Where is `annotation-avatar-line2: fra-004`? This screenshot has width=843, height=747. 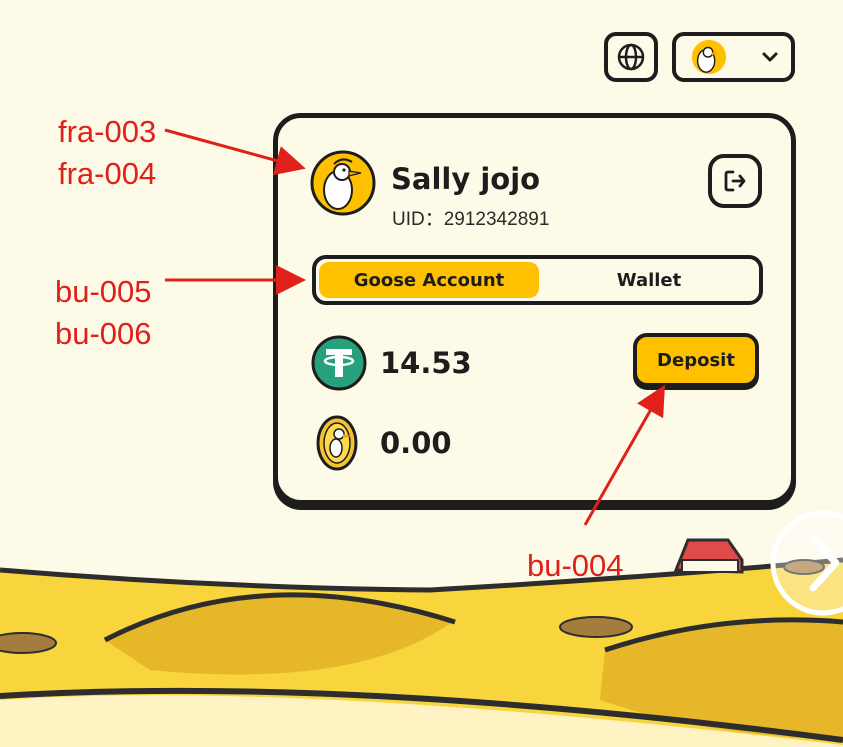
annotation-avatar-line2: fra-004 is located at coordinates (107, 173).